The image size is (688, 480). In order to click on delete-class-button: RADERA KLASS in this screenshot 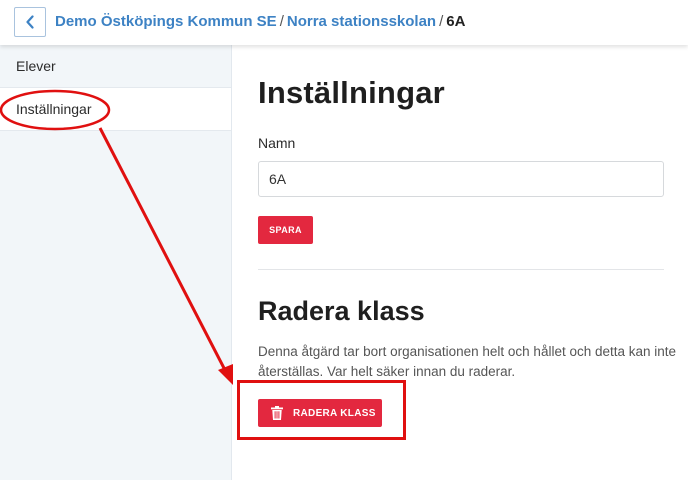, I will do `click(320, 413)`.